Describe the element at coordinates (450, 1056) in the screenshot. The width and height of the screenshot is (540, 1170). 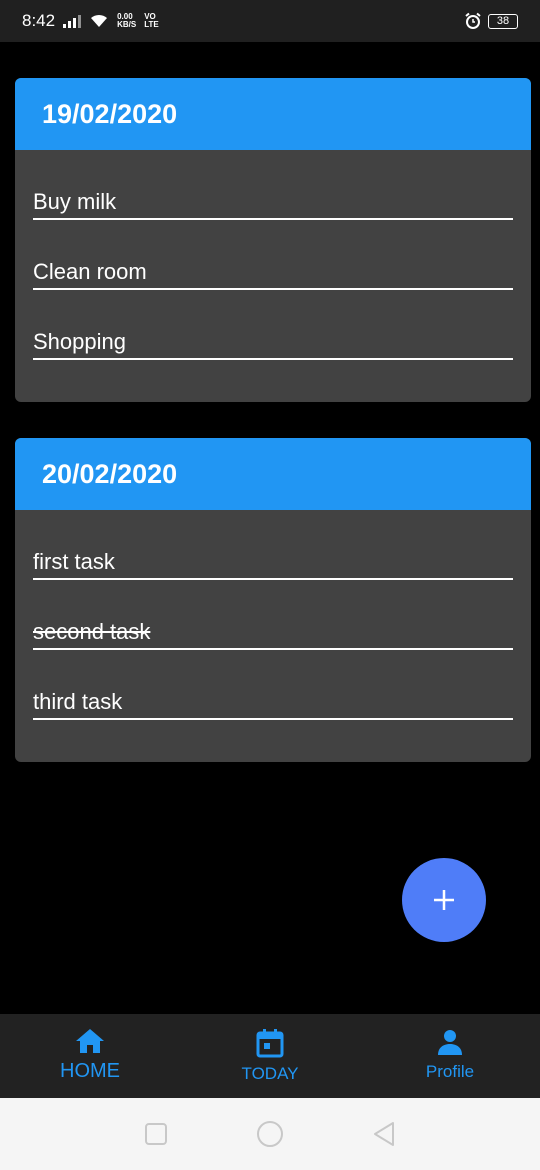
I see `nav-profile: Profile` at that location.